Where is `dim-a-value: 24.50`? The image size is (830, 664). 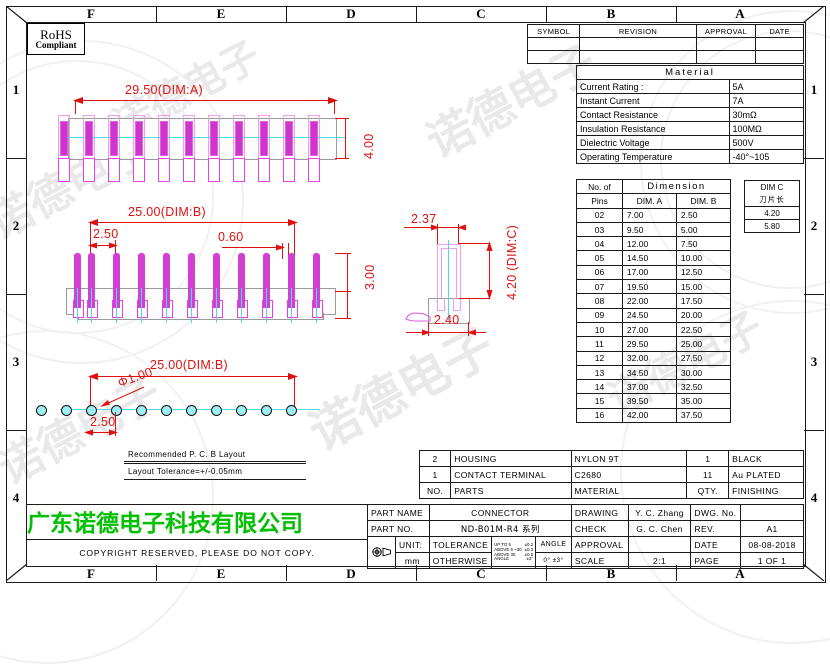 dim-a-value: 24.50 is located at coordinates (649, 315).